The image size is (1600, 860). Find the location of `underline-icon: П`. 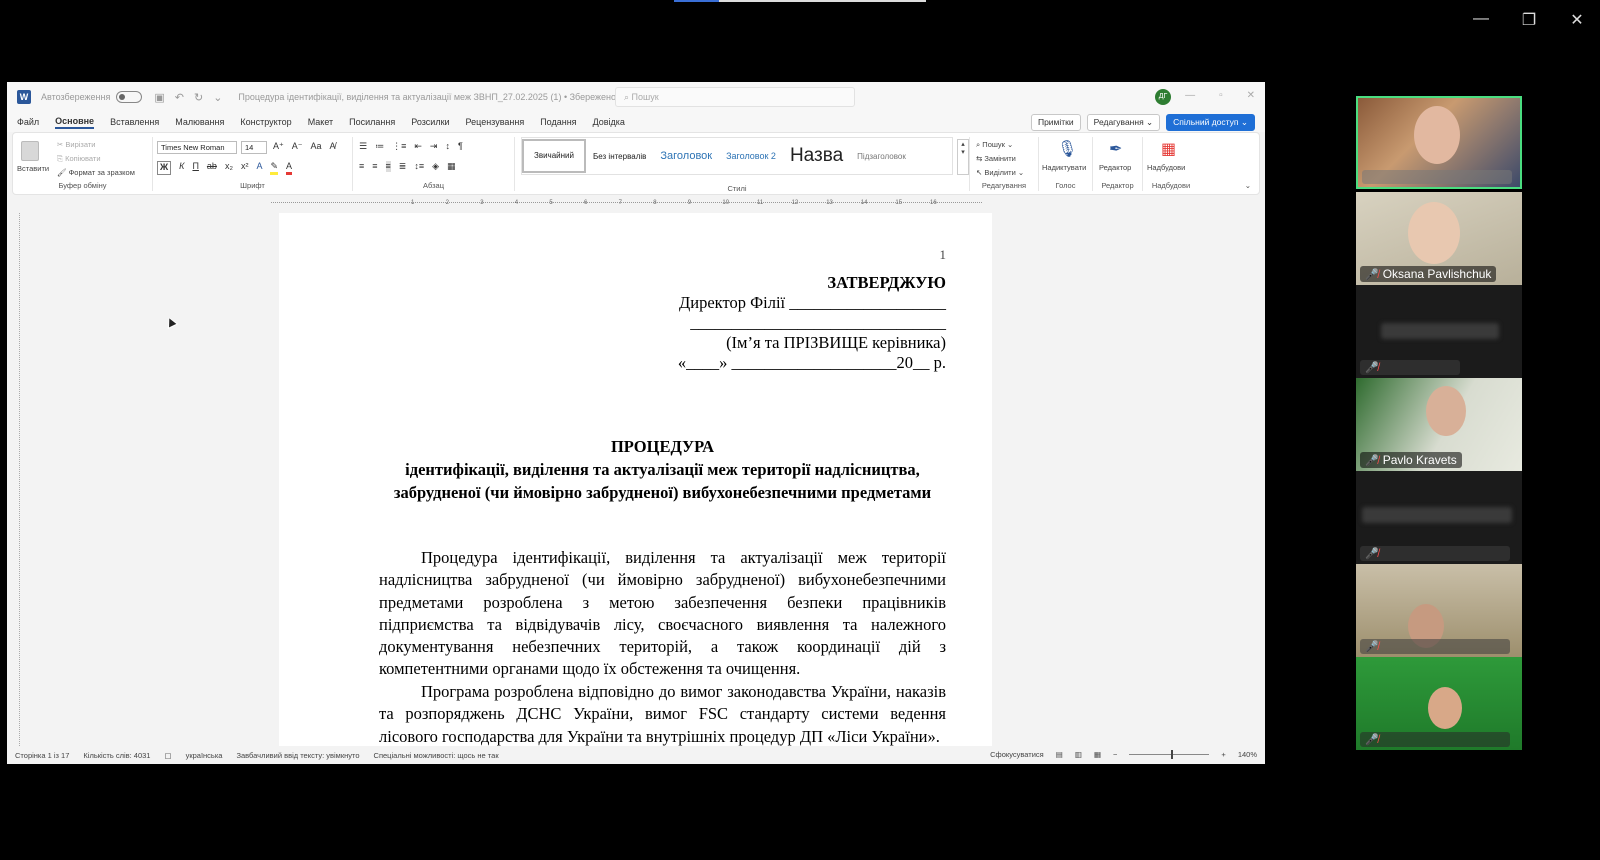

underline-icon: П is located at coordinates (195, 168).